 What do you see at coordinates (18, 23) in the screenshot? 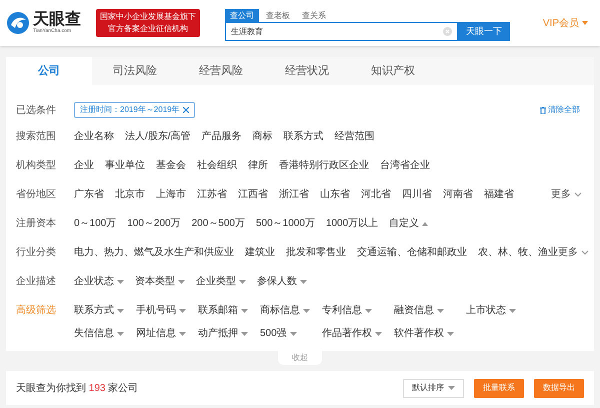
I see `logo-icon` at bounding box center [18, 23].